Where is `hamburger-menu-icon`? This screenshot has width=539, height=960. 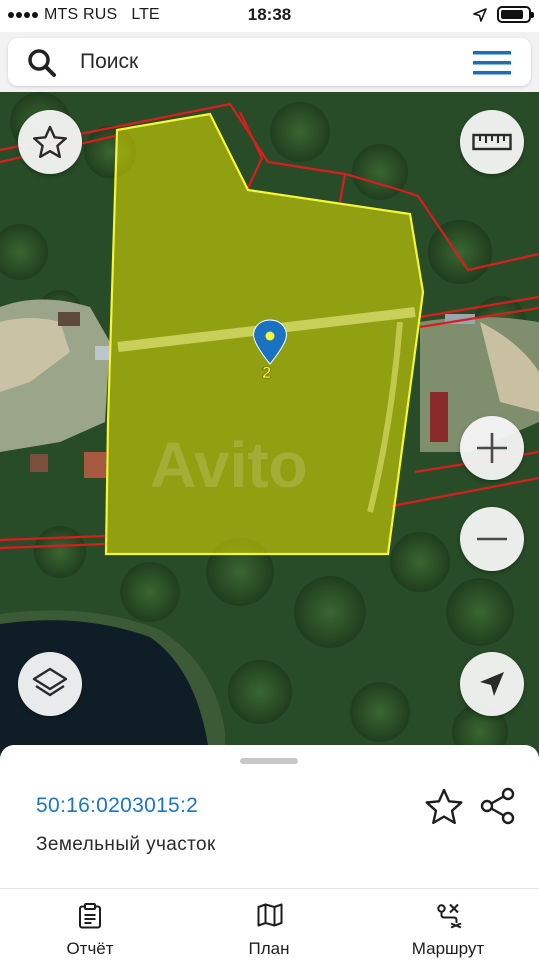
hamburger-menu-icon is located at coordinates (492, 63).